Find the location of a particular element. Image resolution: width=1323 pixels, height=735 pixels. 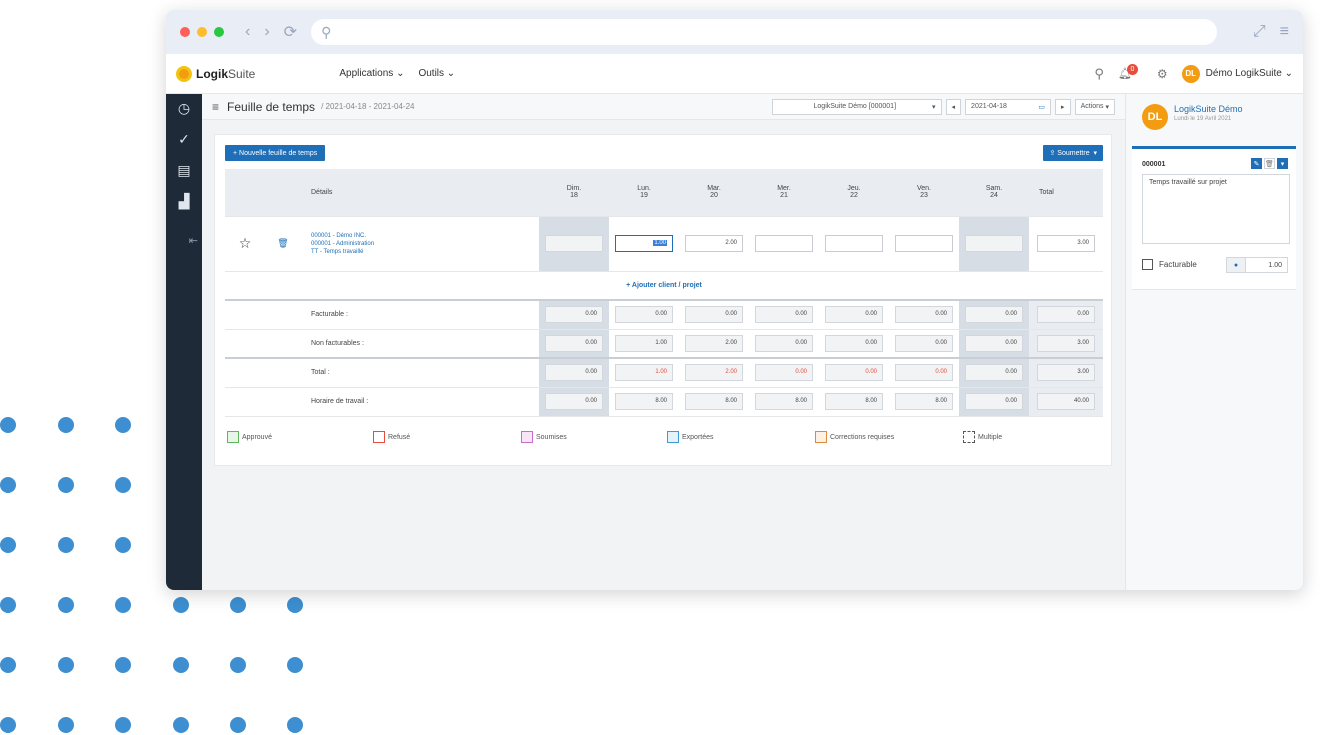

day-header: Lun. 19 is located at coordinates (644, 193).